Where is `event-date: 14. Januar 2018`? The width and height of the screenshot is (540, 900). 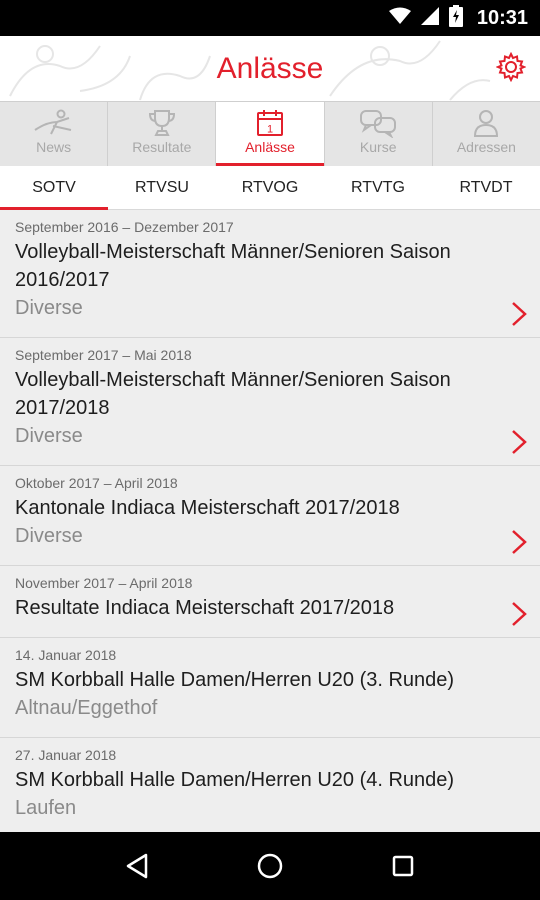
event-date: 14. Januar 2018 is located at coordinates (66, 655).